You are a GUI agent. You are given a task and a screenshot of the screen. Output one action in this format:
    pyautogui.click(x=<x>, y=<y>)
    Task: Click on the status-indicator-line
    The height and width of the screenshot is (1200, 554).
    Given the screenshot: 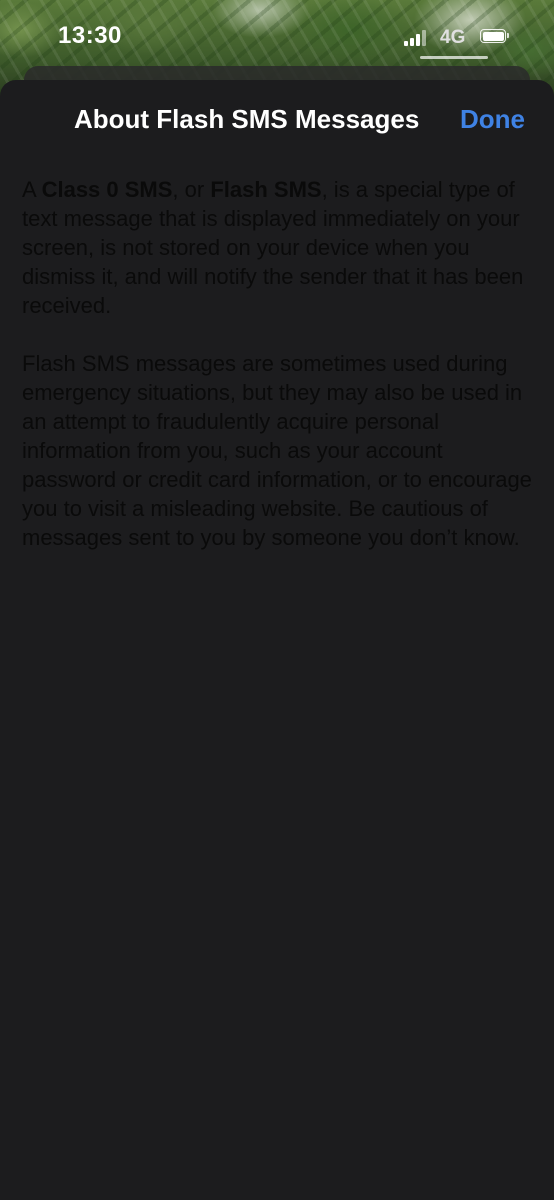 What is the action you would take?
    pyautogui.click(x=454, y=57)
    